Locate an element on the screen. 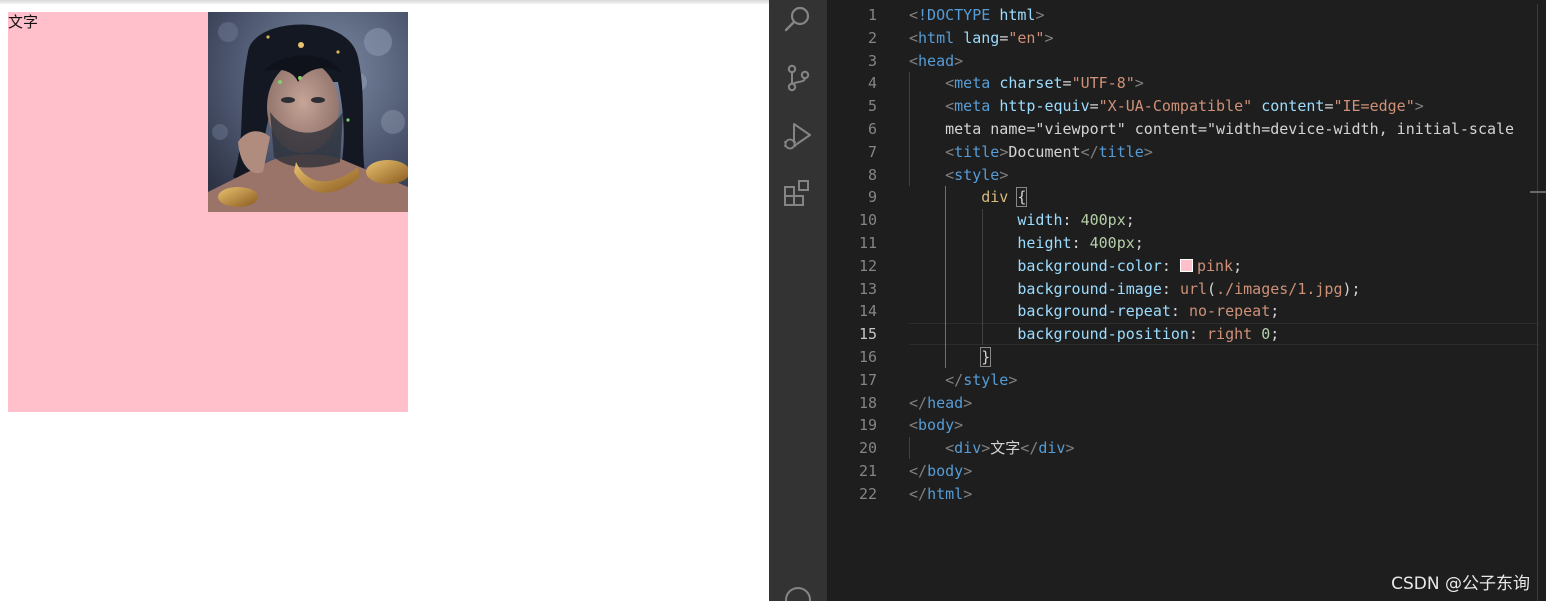 This screenshot has width=1546, height=601. line-number: 15 is located at coordinates (867, 334).